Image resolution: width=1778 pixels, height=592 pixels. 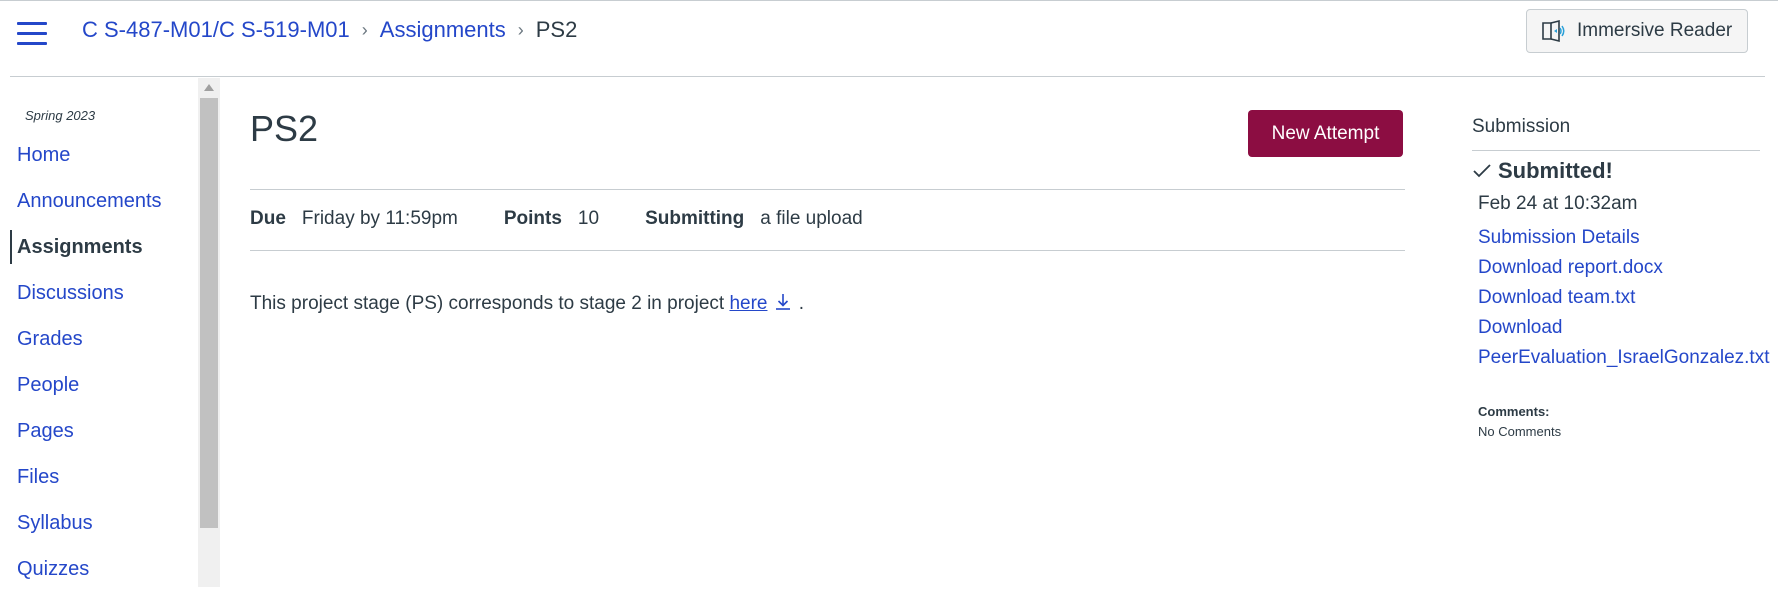 I want to click on sidebar-item-discussions: Discussions, so click(x=104, y=293).